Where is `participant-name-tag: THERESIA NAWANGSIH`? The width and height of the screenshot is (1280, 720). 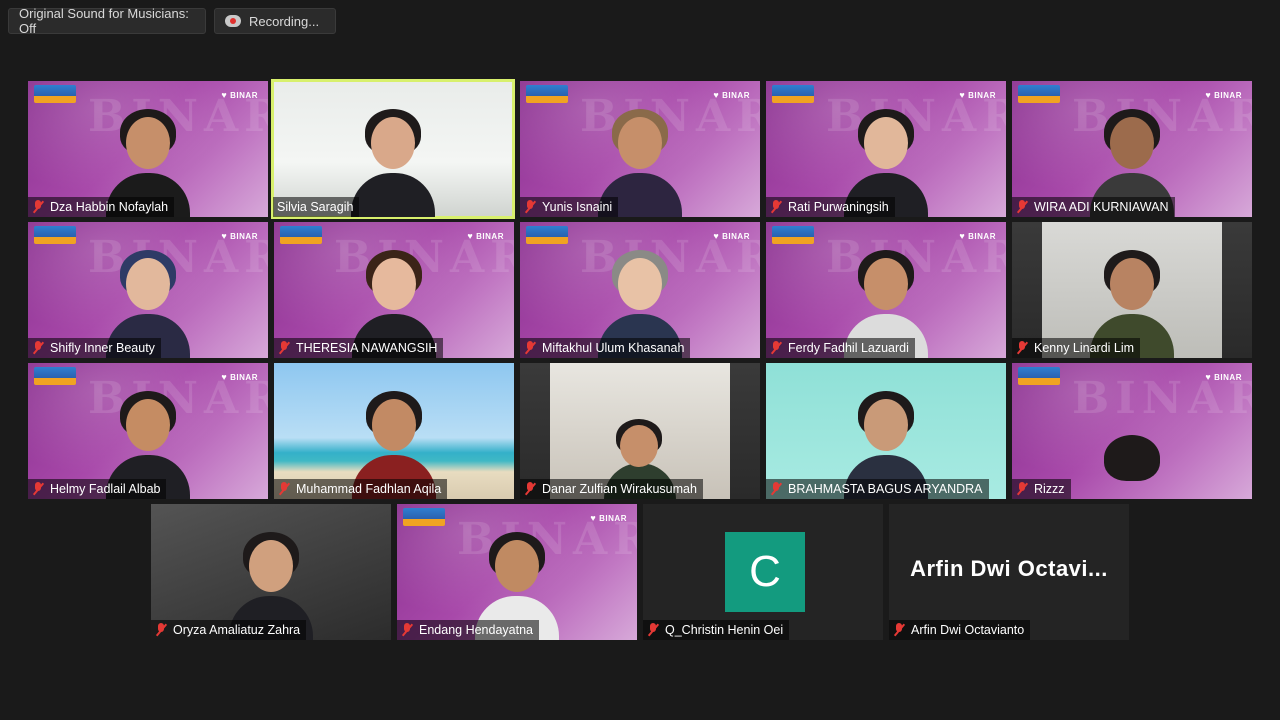 participant-name-tag: THERESIA NAWANGSIH is located at coordinates (359, 348).